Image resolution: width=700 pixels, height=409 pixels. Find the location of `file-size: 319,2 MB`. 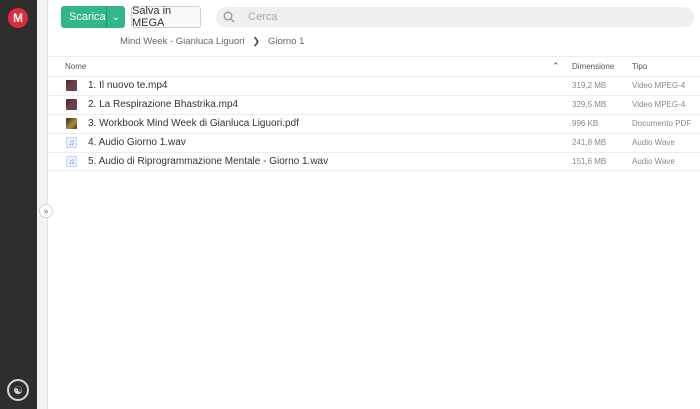

file-size: 319,2 MB is located at coordinates (589, 85).